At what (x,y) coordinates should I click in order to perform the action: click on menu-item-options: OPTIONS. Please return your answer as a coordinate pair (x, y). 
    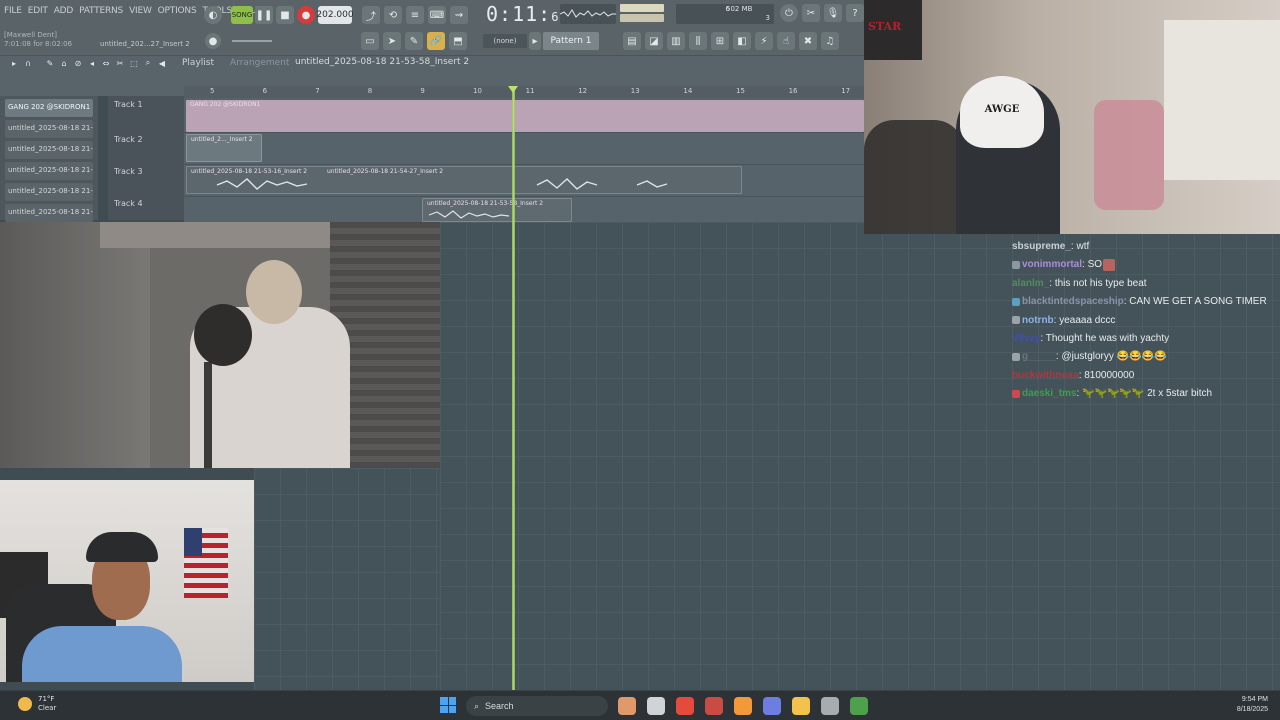
    Looking at the image, I should click on (177, 11).